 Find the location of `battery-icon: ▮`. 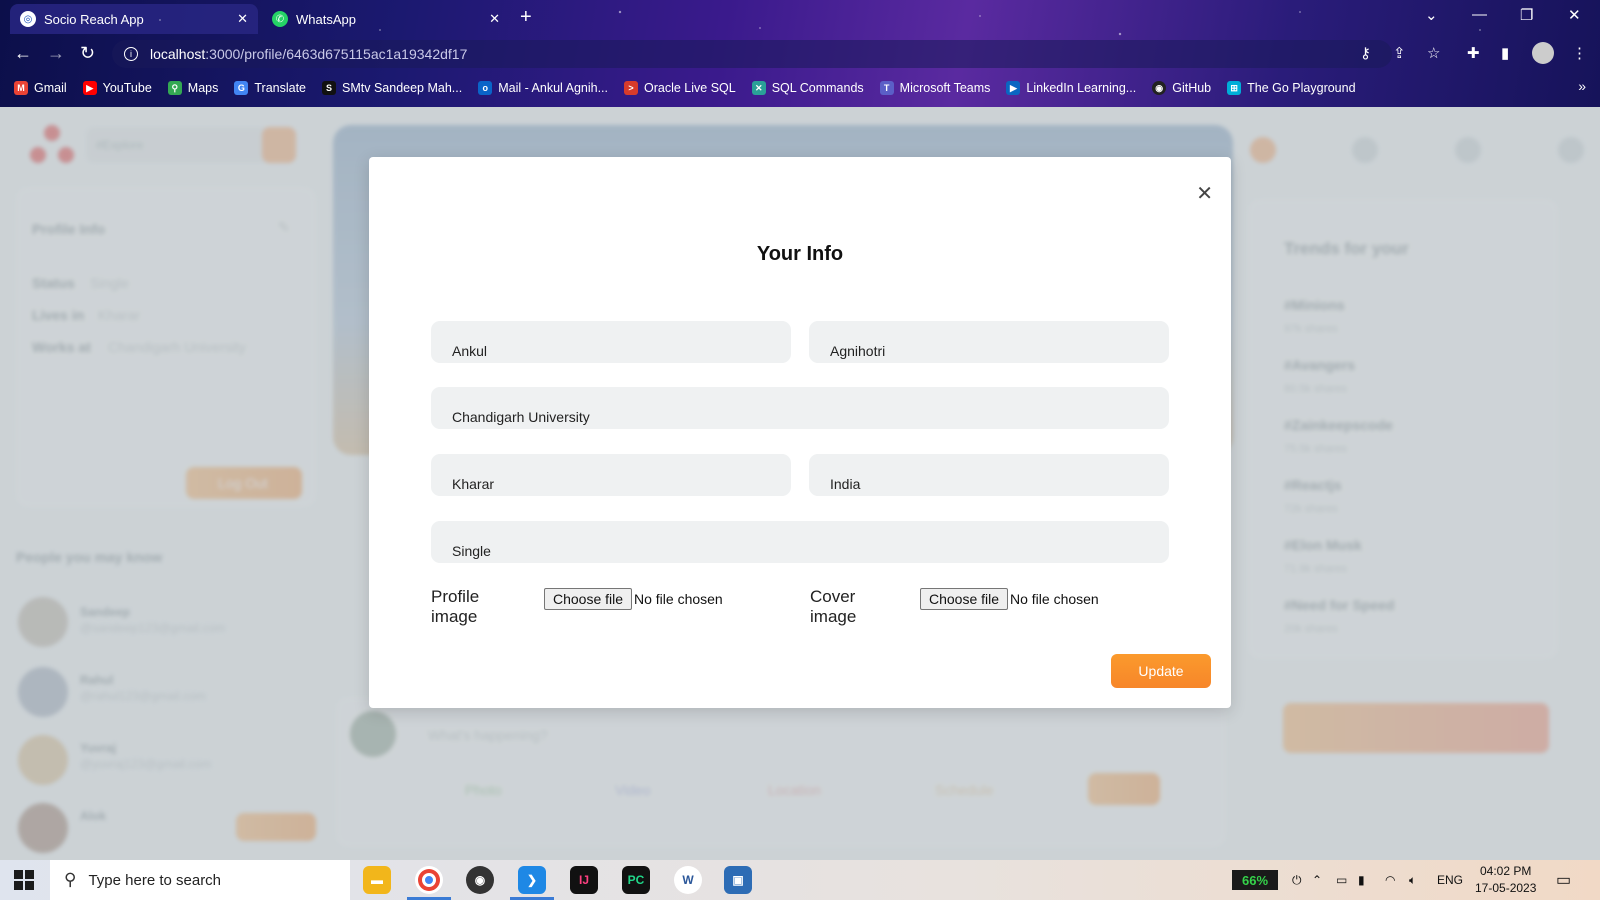

battery-icon: ▮ is located at coordinates (1361, 880).